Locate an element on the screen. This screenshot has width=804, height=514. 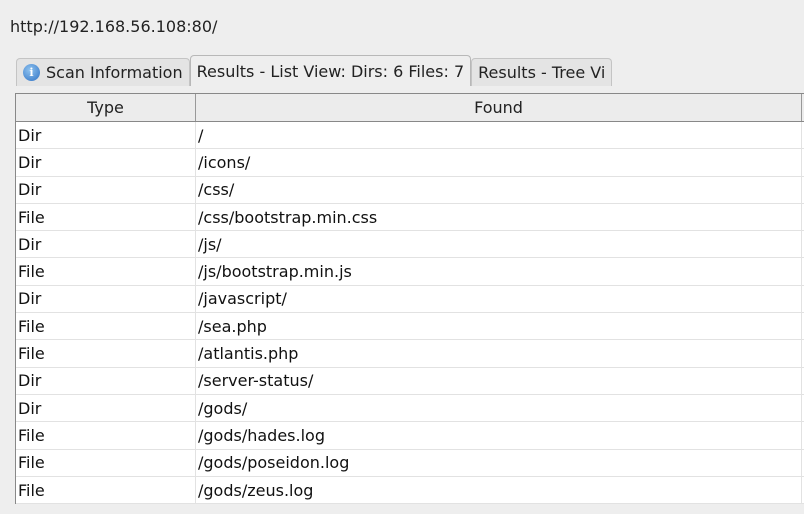
table-row: Dir/css/ is located at coordinates (410, 190).